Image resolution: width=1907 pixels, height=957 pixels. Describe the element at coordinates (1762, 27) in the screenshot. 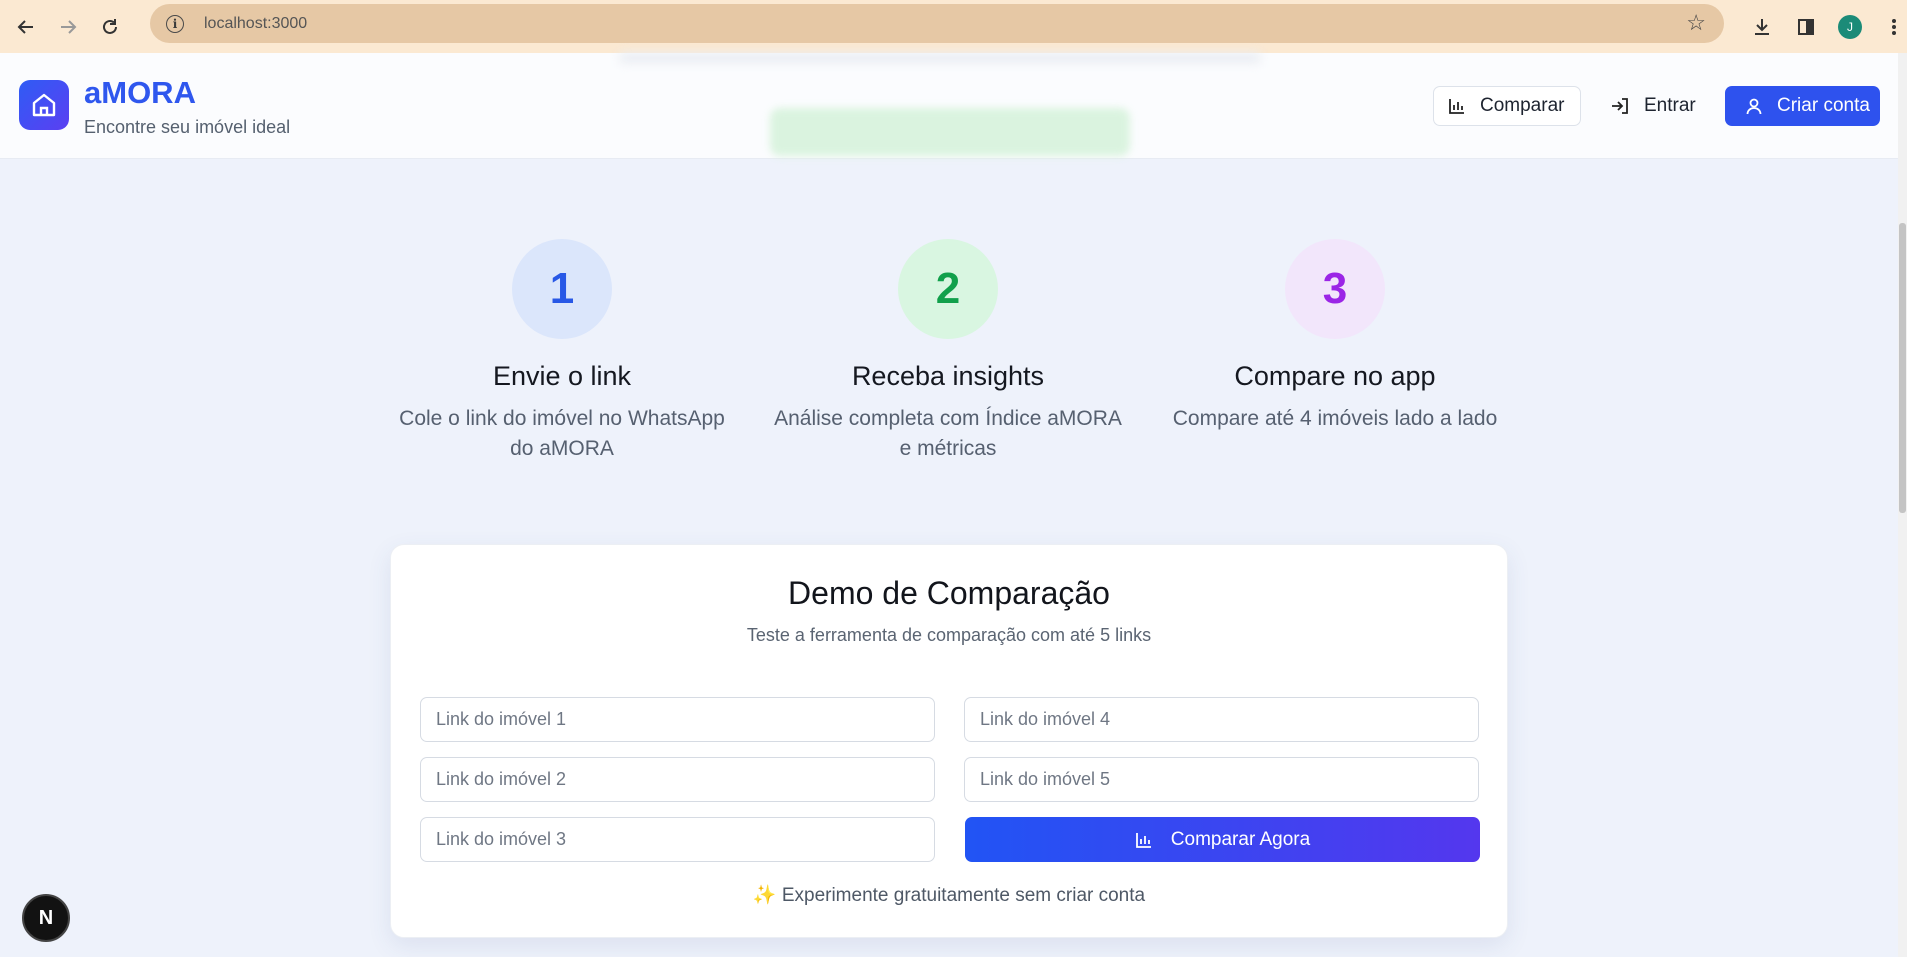

I see `download-icon` at that location.